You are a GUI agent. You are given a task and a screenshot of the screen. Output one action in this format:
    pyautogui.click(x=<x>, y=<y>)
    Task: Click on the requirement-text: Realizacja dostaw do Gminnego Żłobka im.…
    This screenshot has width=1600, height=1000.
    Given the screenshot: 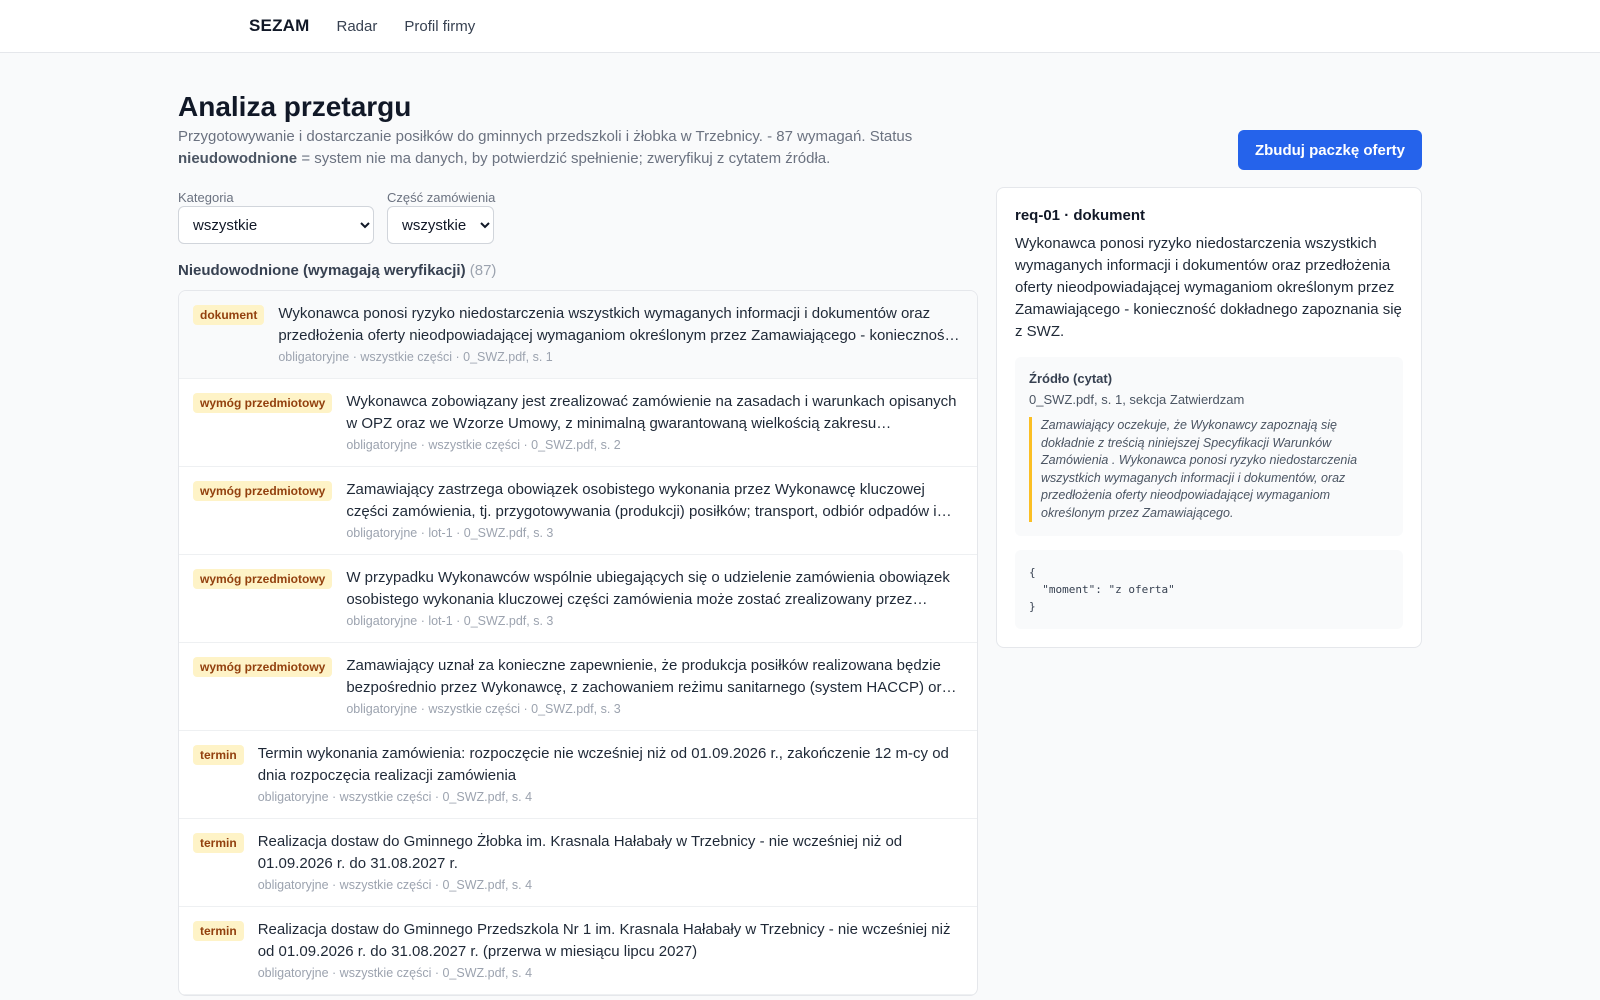 What is the action you would take?
    pyautogui.click(x=580, y=852)
    